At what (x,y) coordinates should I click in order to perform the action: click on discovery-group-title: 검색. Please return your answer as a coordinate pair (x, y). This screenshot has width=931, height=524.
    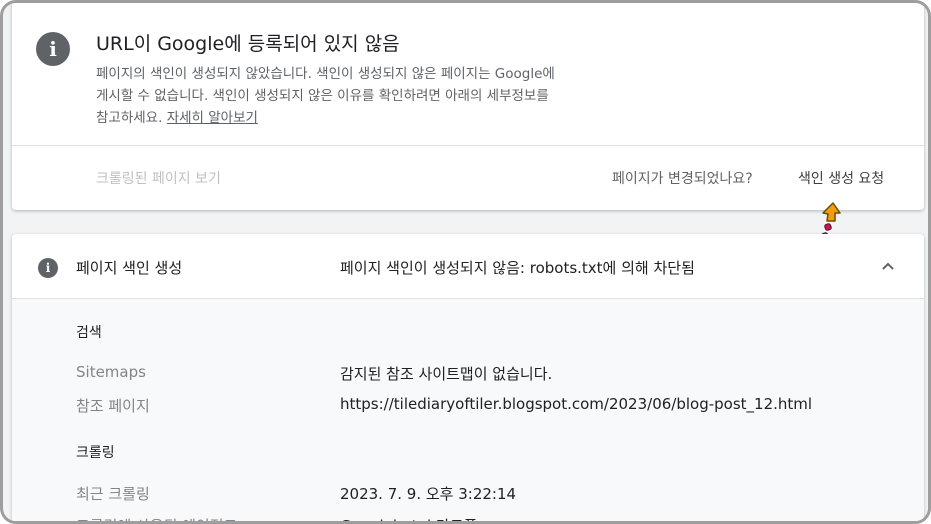
    Looking at the image, I should click on (89, 333).